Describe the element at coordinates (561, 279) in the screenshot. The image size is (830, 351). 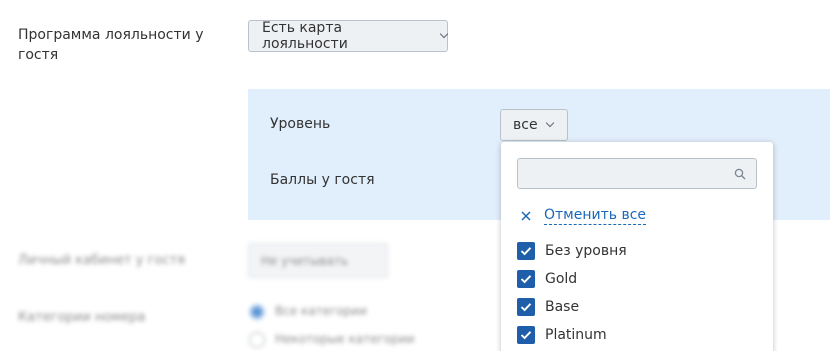
I see `level-option-label: Gold` at that location.